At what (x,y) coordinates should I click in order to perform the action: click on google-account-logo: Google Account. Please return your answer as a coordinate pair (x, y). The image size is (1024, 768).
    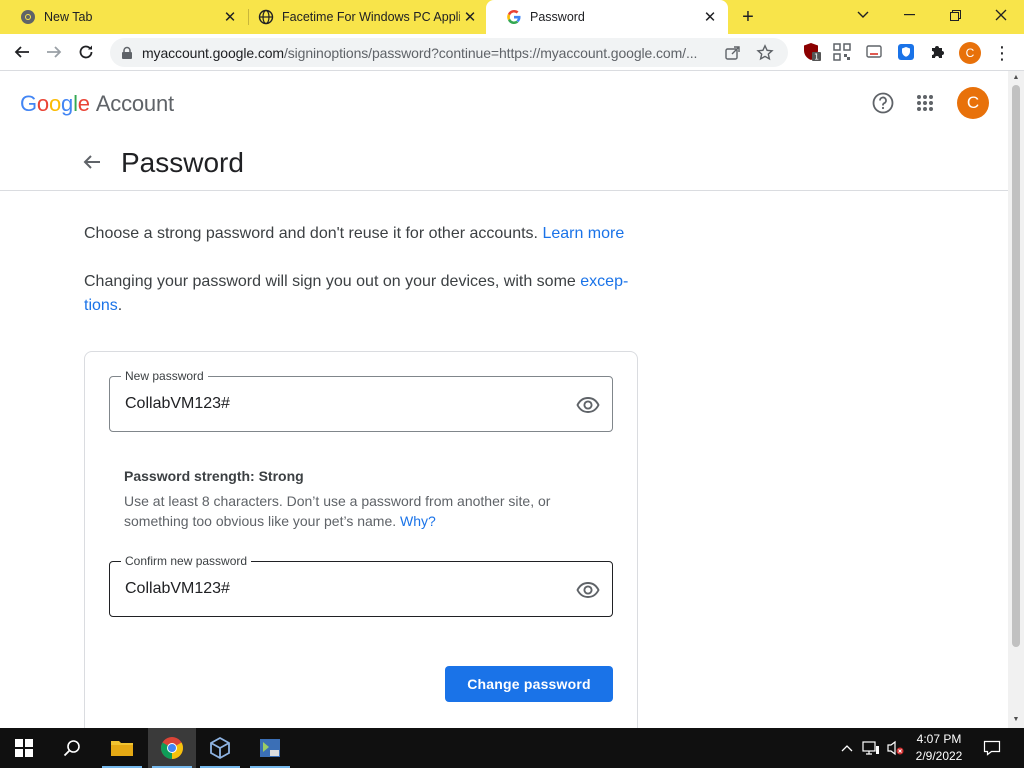
    Looking at the image, I should click on (97, 104).